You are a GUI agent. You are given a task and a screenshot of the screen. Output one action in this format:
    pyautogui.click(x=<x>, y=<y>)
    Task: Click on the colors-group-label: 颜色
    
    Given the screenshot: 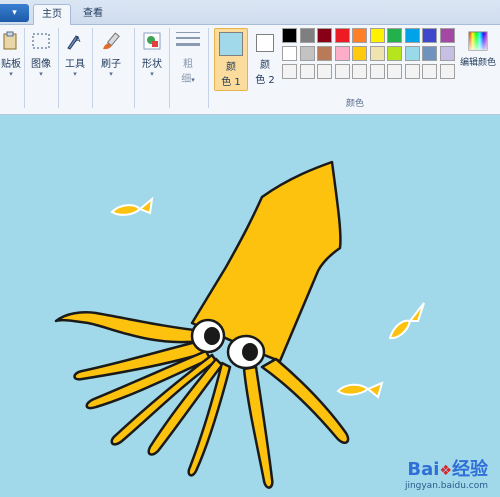 What is the action you would take?
    pyautogui.click(x=355, y=104)
    